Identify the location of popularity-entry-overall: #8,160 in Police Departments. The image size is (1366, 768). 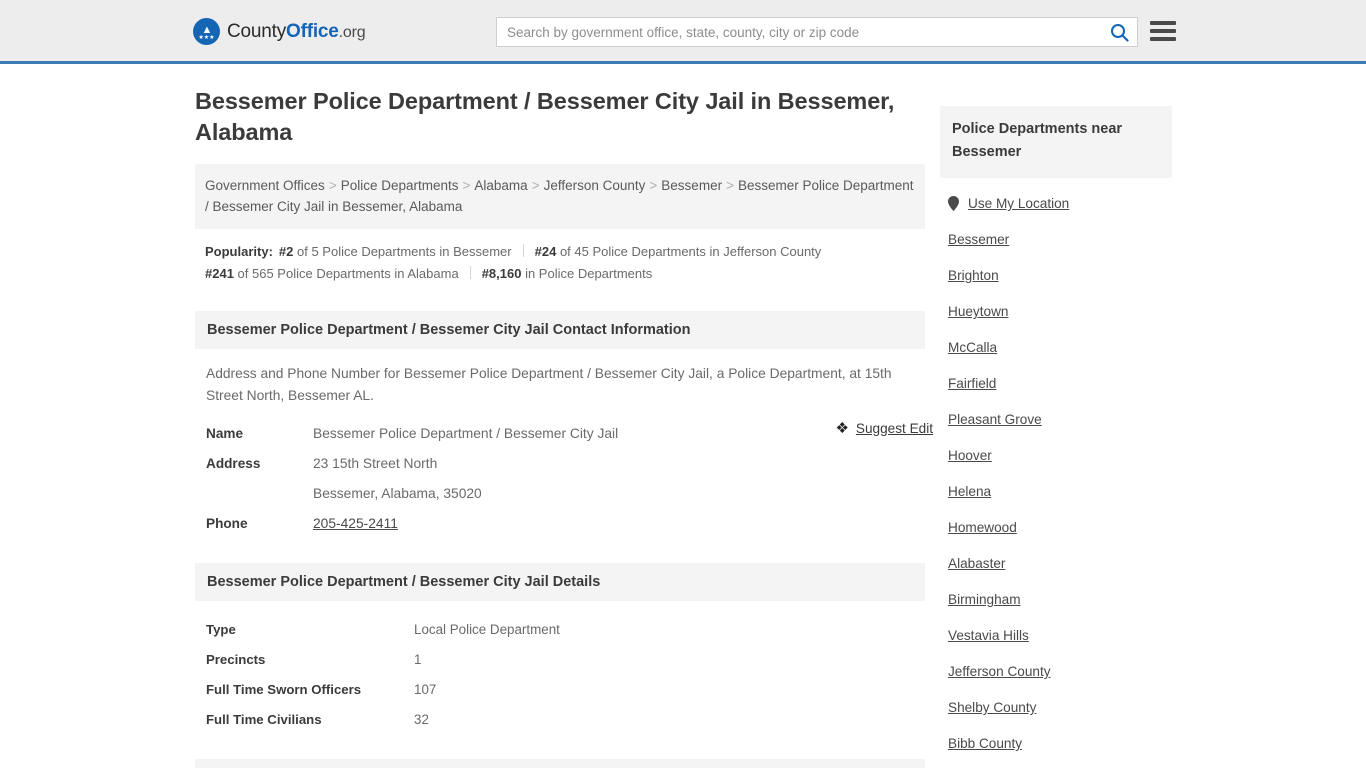
(567, 273).